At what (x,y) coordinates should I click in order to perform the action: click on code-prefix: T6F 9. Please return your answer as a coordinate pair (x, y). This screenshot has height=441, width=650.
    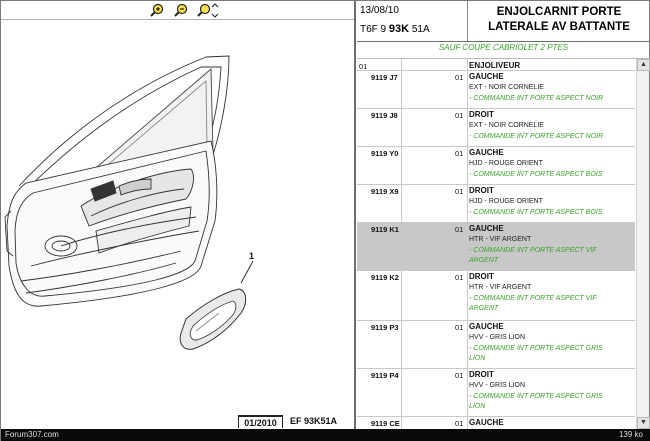
    Looking at the image, I should click on (374, 29).